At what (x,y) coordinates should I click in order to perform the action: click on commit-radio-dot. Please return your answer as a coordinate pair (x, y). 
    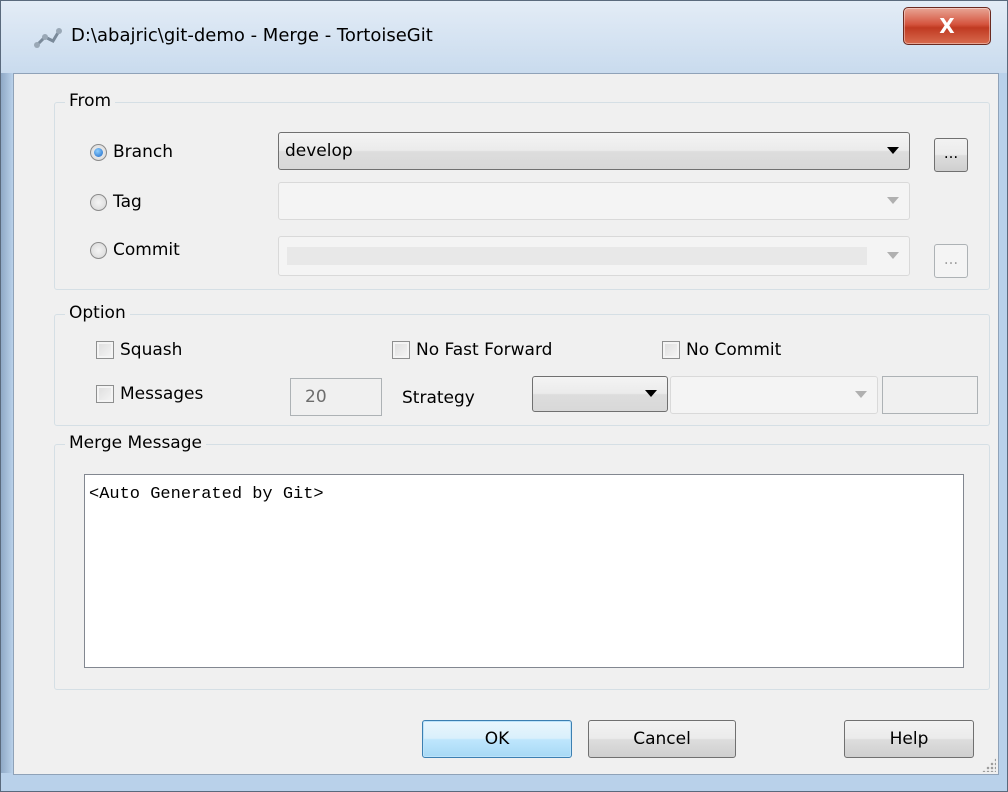
    Looking at the image, I should click on (98, 250).